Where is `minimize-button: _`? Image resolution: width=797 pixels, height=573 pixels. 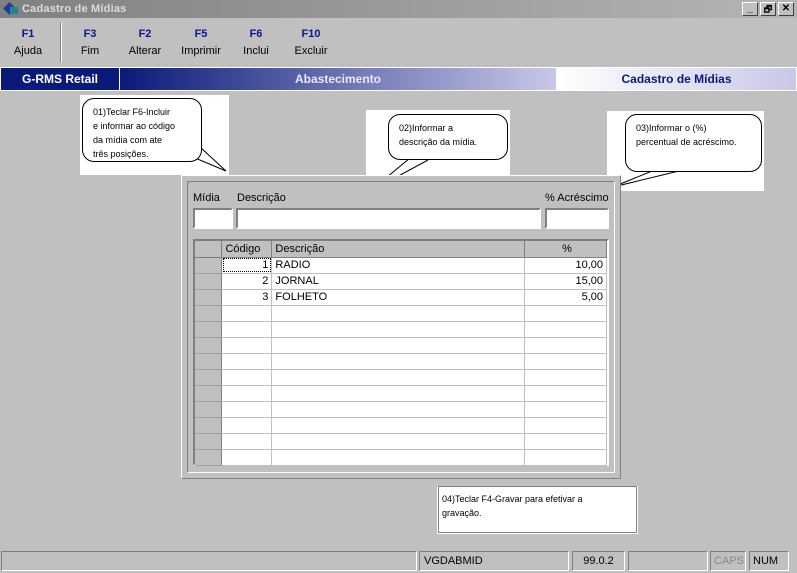
minimize-button: _ is located at coordinates (750, 9).